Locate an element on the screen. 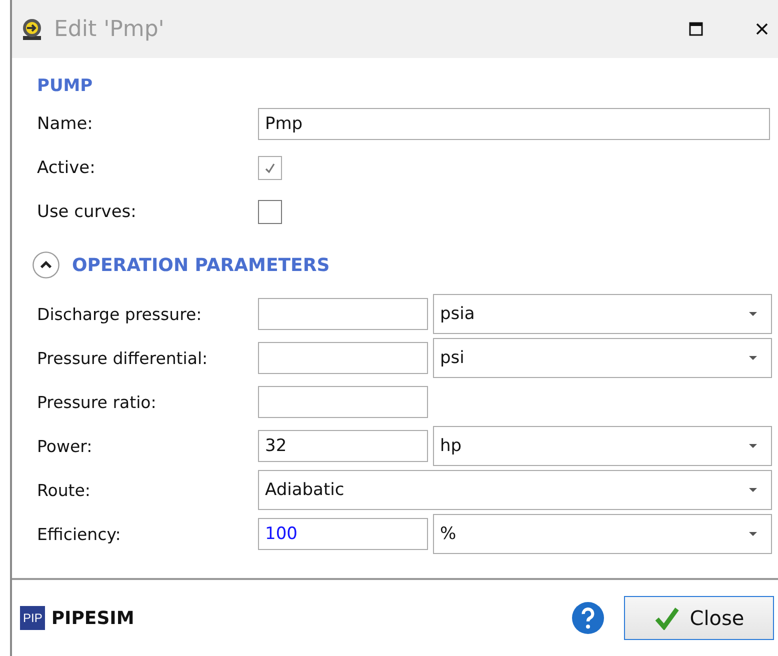  field-label: Route: is located at coordinates (64, 490).